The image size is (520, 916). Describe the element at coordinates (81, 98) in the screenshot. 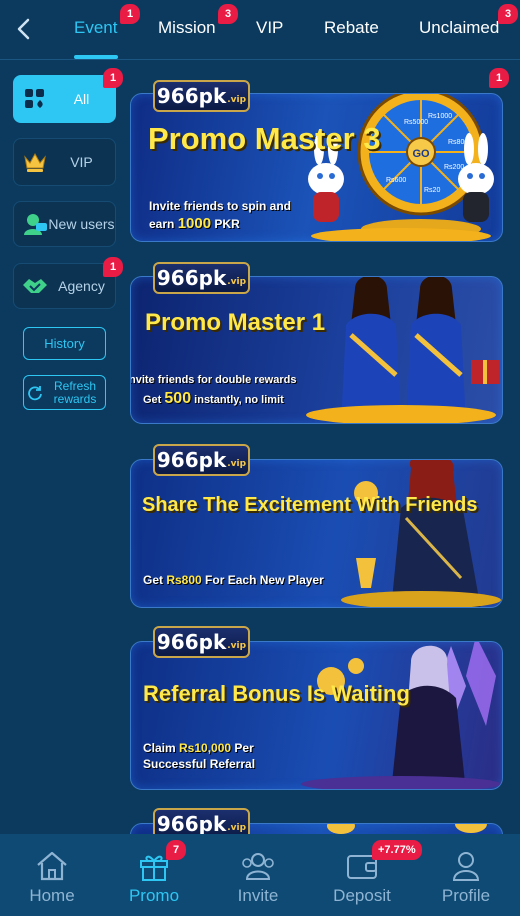

I see `sidebar-item-label: All` at that location.